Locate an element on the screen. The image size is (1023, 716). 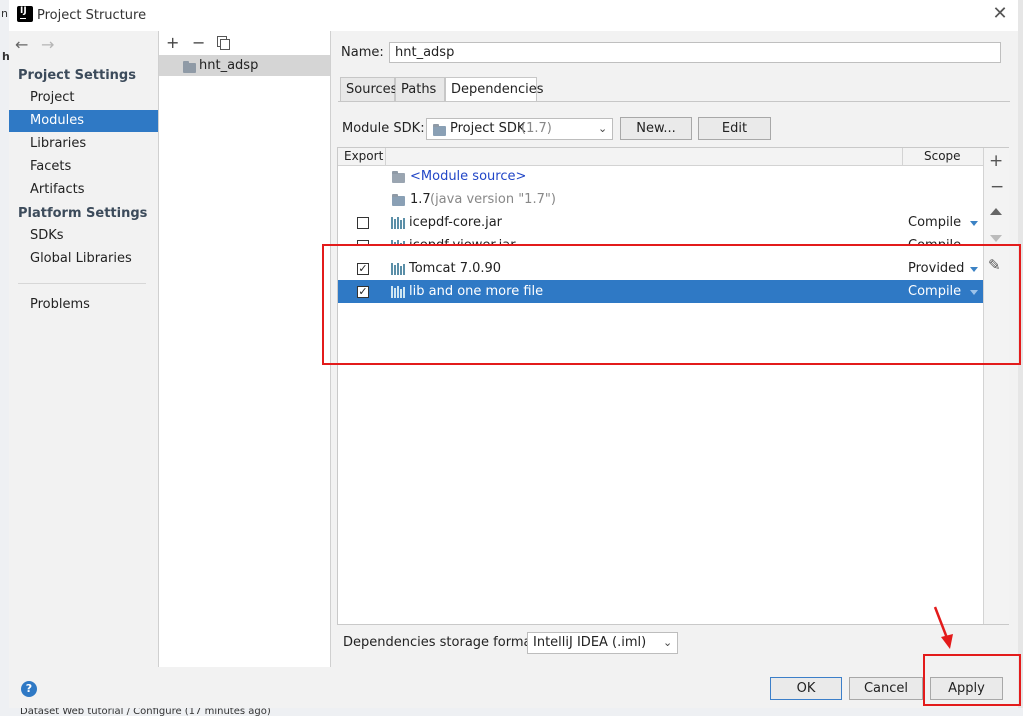
nav-item-sdks: SDKs is located at coordinates (83, 236).